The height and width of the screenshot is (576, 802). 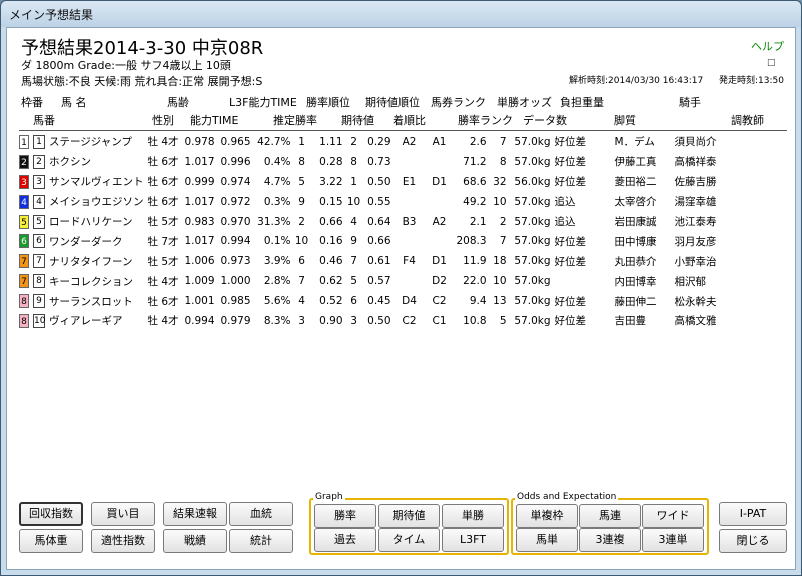 What do you see at coordinates (401, 14) in the screenshot?
I see `title-bar: メイン予想結果` at bounding box center [401, 14].